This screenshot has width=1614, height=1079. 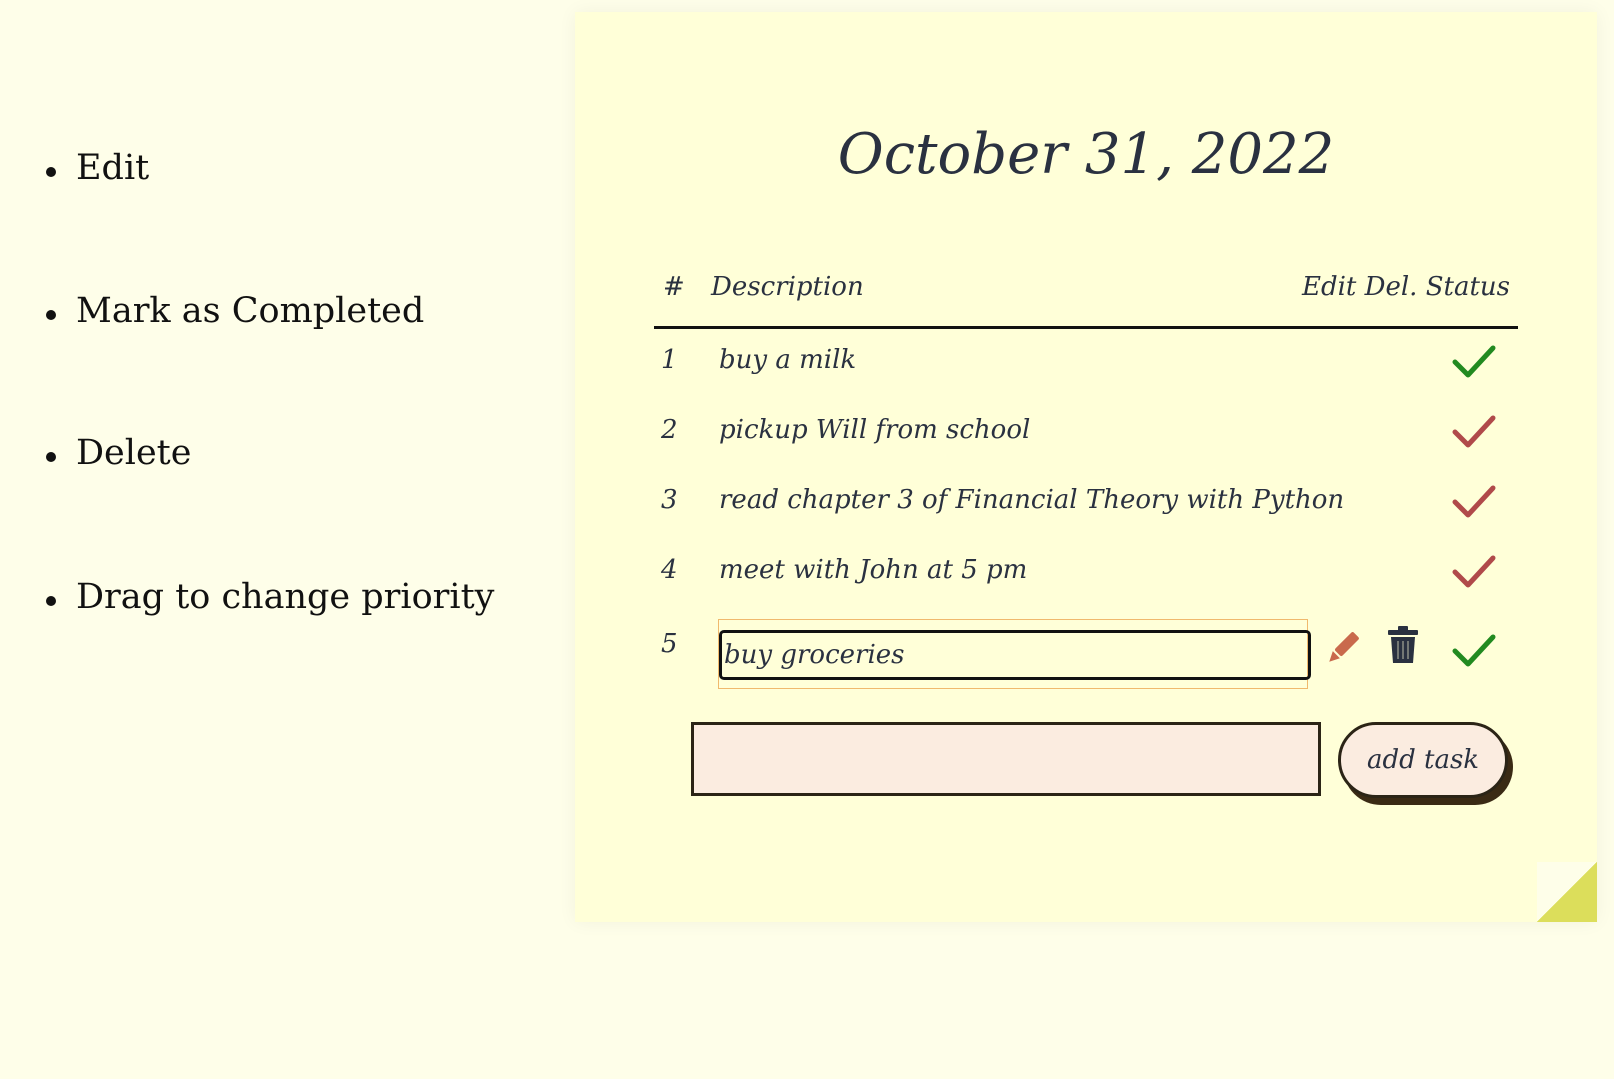 What do you see at coordinates (1423, 760) in the screenshot?
I see `add-task-button: add task` at bounding box center [1423, 760].